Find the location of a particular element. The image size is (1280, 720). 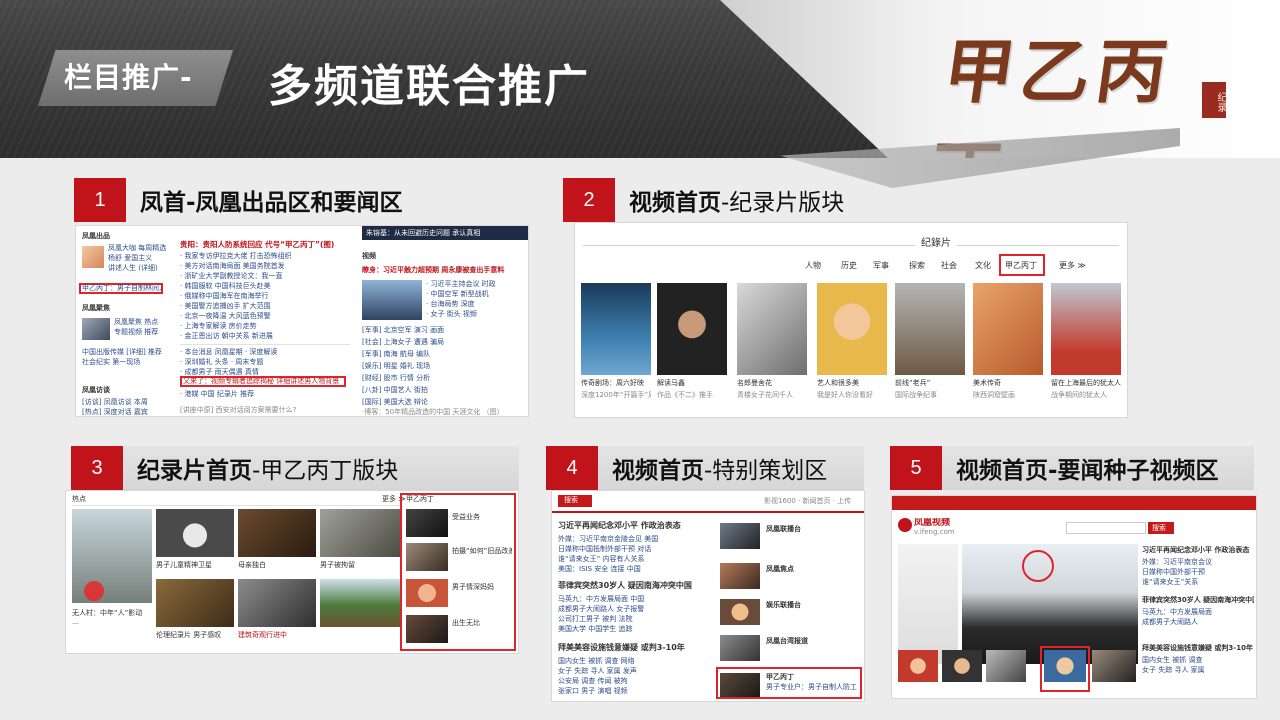

highlighted-link: 又来了：视频专辑者追踪揭秘 详细讲述男人物背景 is located at coordinates (264, 381).